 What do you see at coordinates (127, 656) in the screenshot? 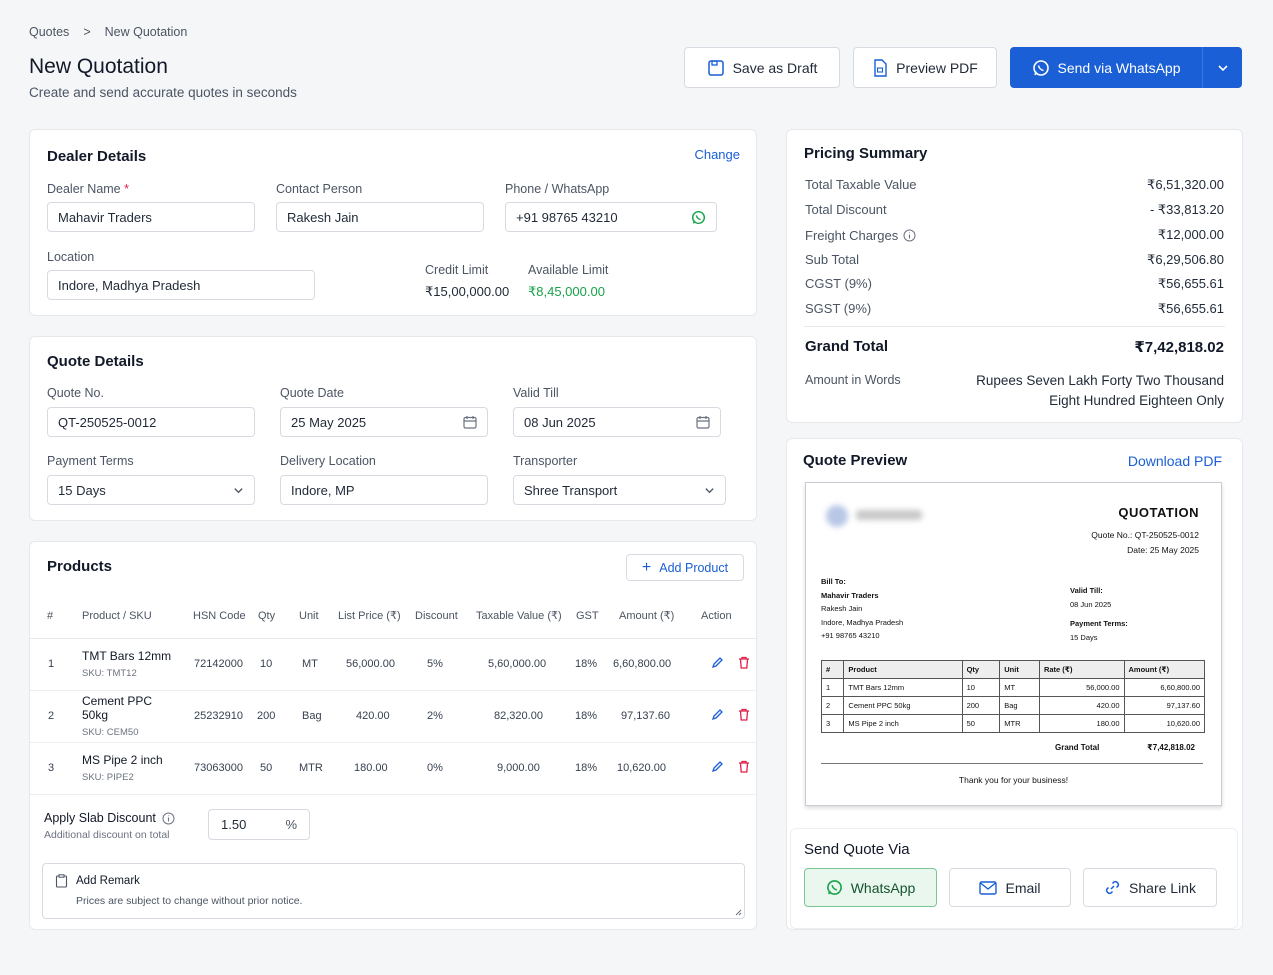
I see `product-name: TMT Bars 12mm` at bounding box center [127, 656].